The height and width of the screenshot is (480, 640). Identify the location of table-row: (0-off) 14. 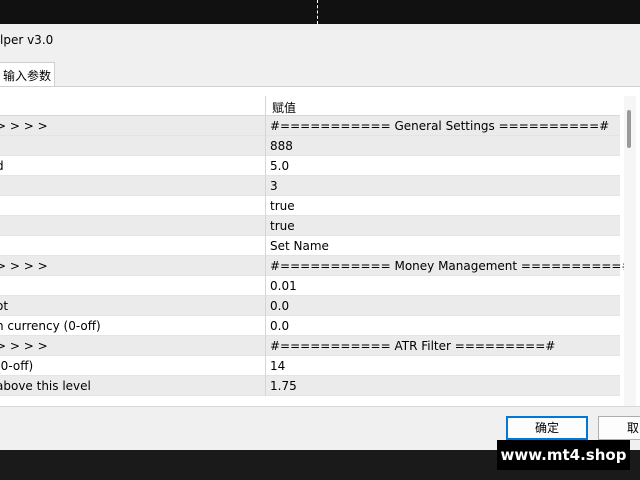
(310, 366).